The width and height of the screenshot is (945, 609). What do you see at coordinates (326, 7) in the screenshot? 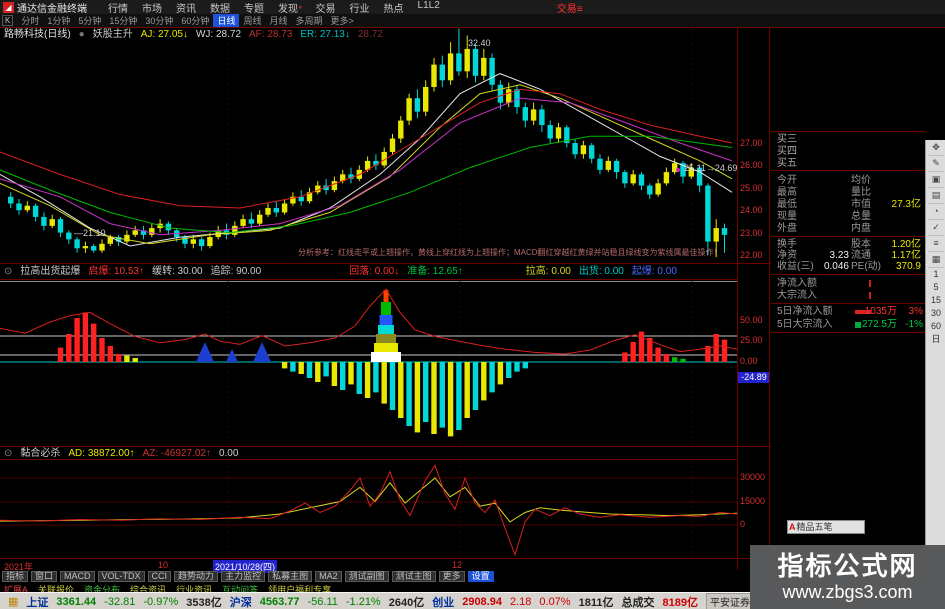
I see `menu-item-7: 交易` at bounding box center [326, 7].